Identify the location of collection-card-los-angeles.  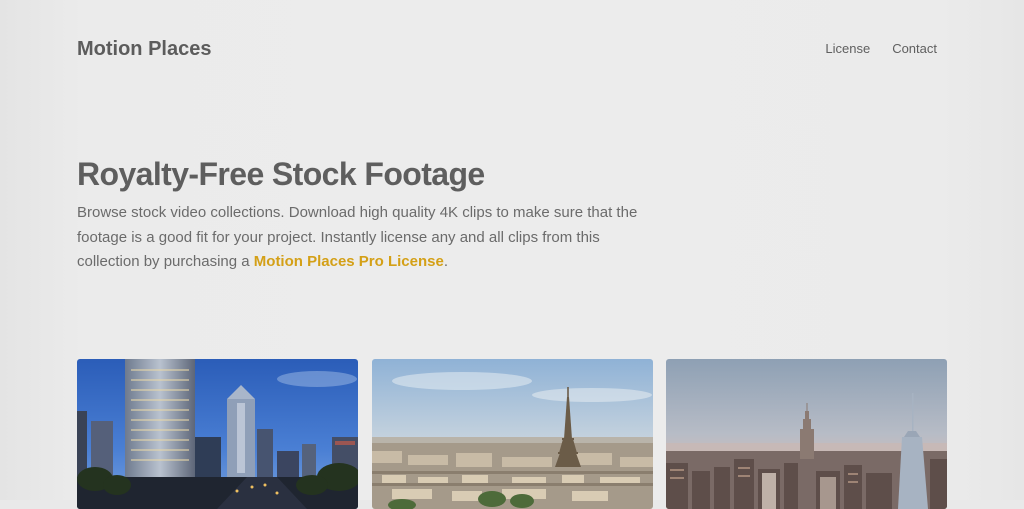
(217, 434).